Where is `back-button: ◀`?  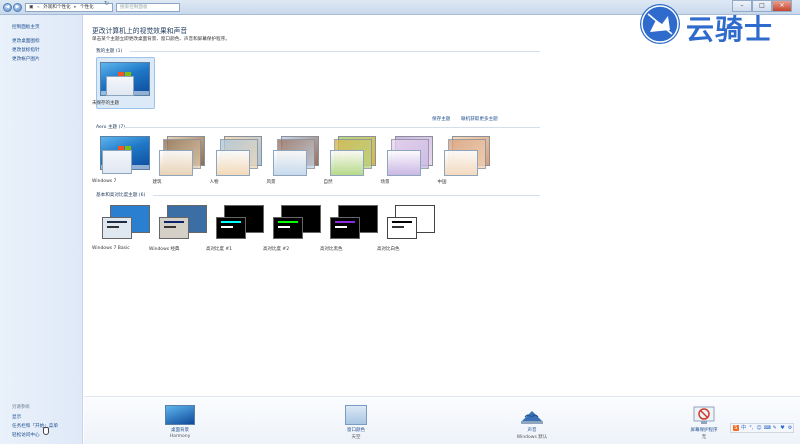 back-button: ◀ is located at coordinates (7, 7).